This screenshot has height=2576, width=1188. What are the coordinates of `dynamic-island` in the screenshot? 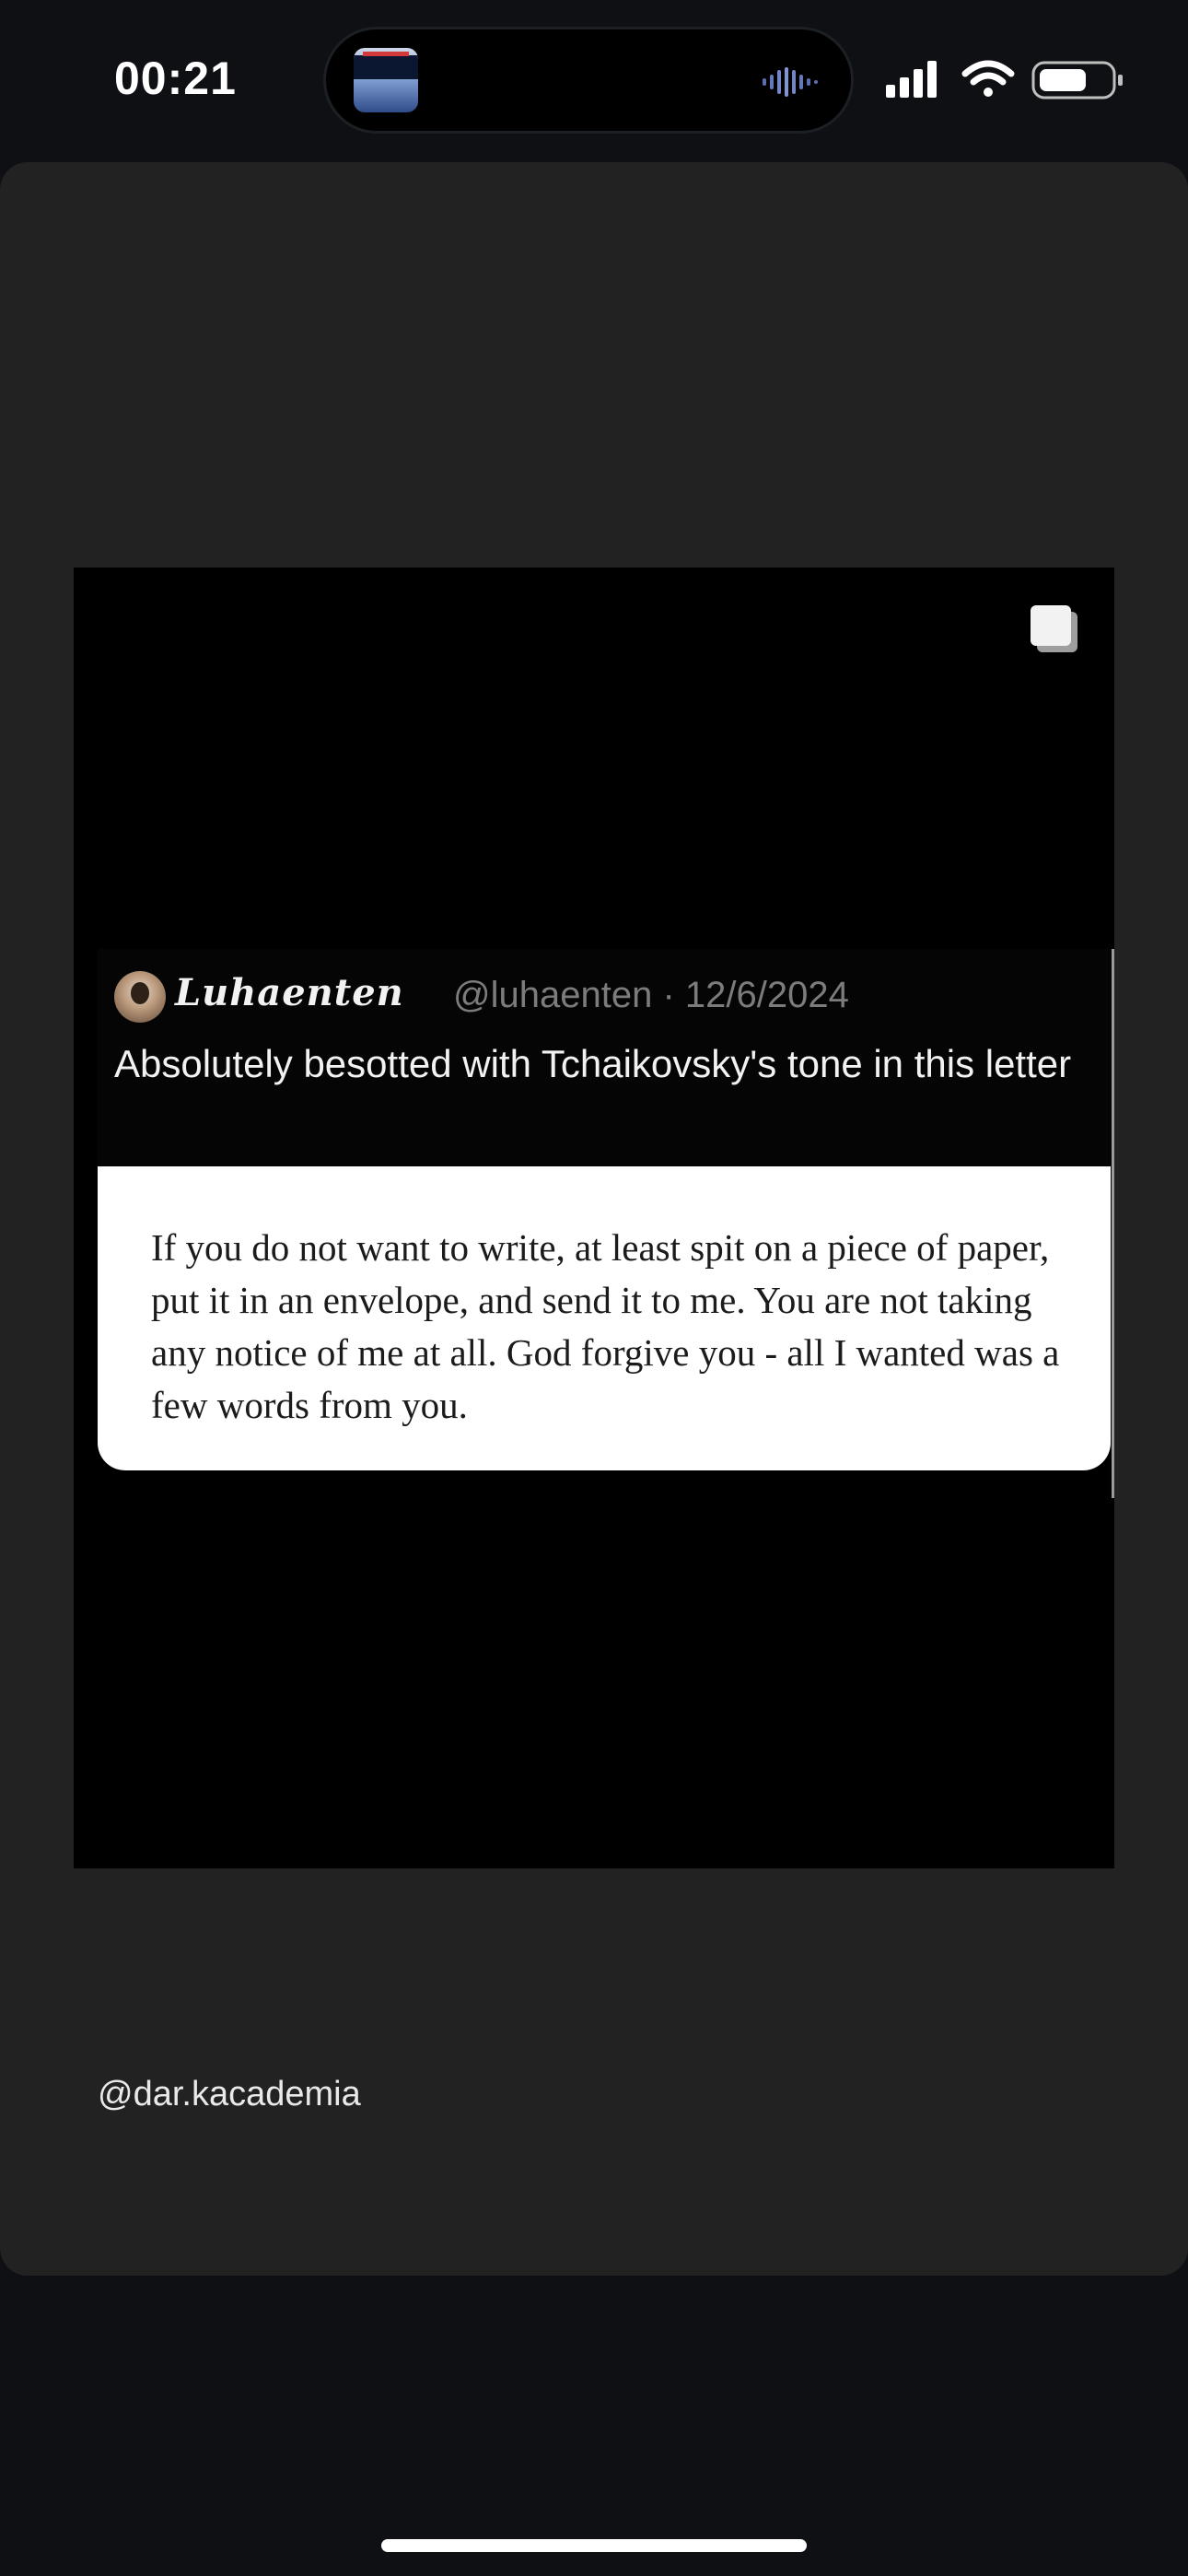 It's located at (588, 80).